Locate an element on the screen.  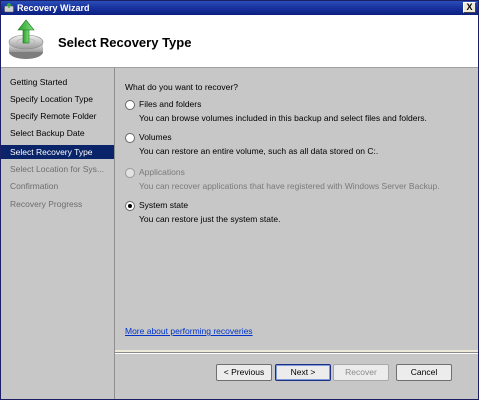
option-description: You can restore just the system state. is located at coordinates (210, 219).